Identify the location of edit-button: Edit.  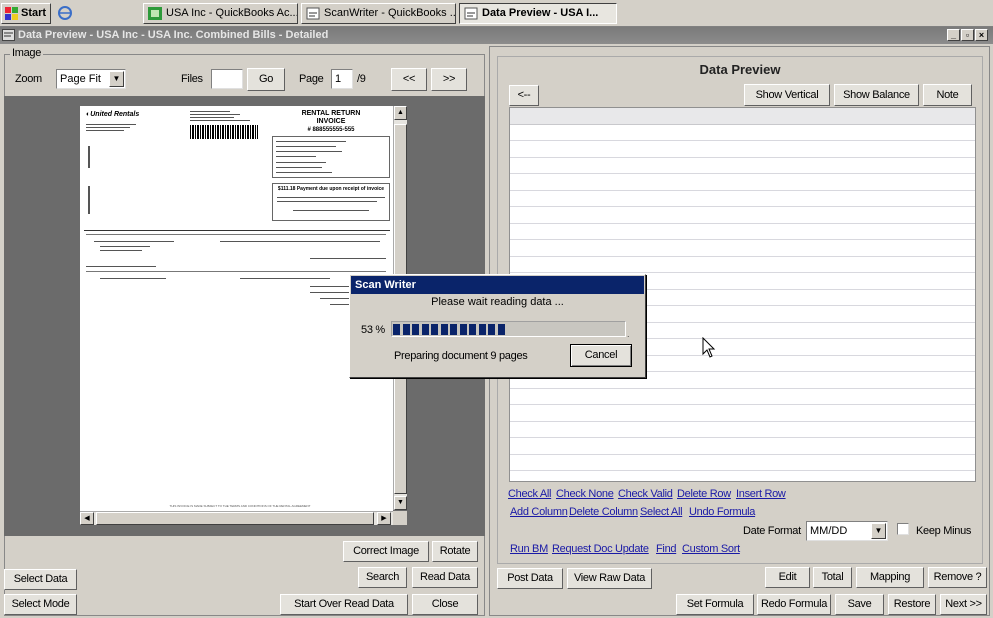
(787, 577).